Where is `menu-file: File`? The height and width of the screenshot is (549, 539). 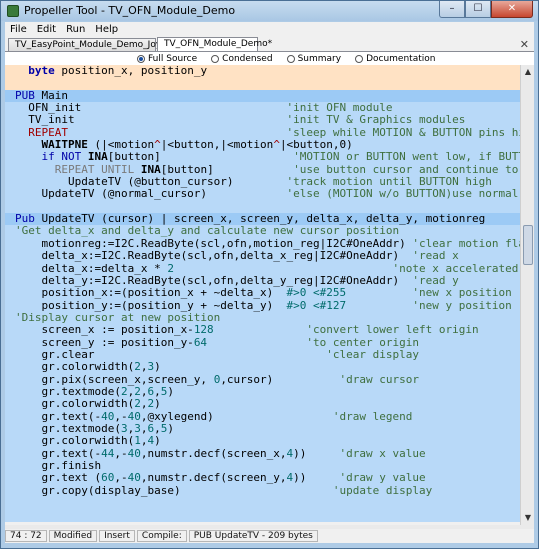
menu-file: File is located at coordinates (18, 29).